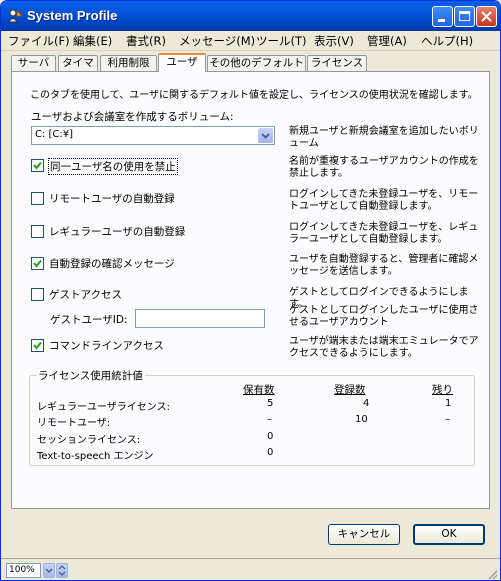  What do you see at coordinates (33, 63) in the screenshot?
I see `tab-server: サーバ` at bounding box center [33, 63].